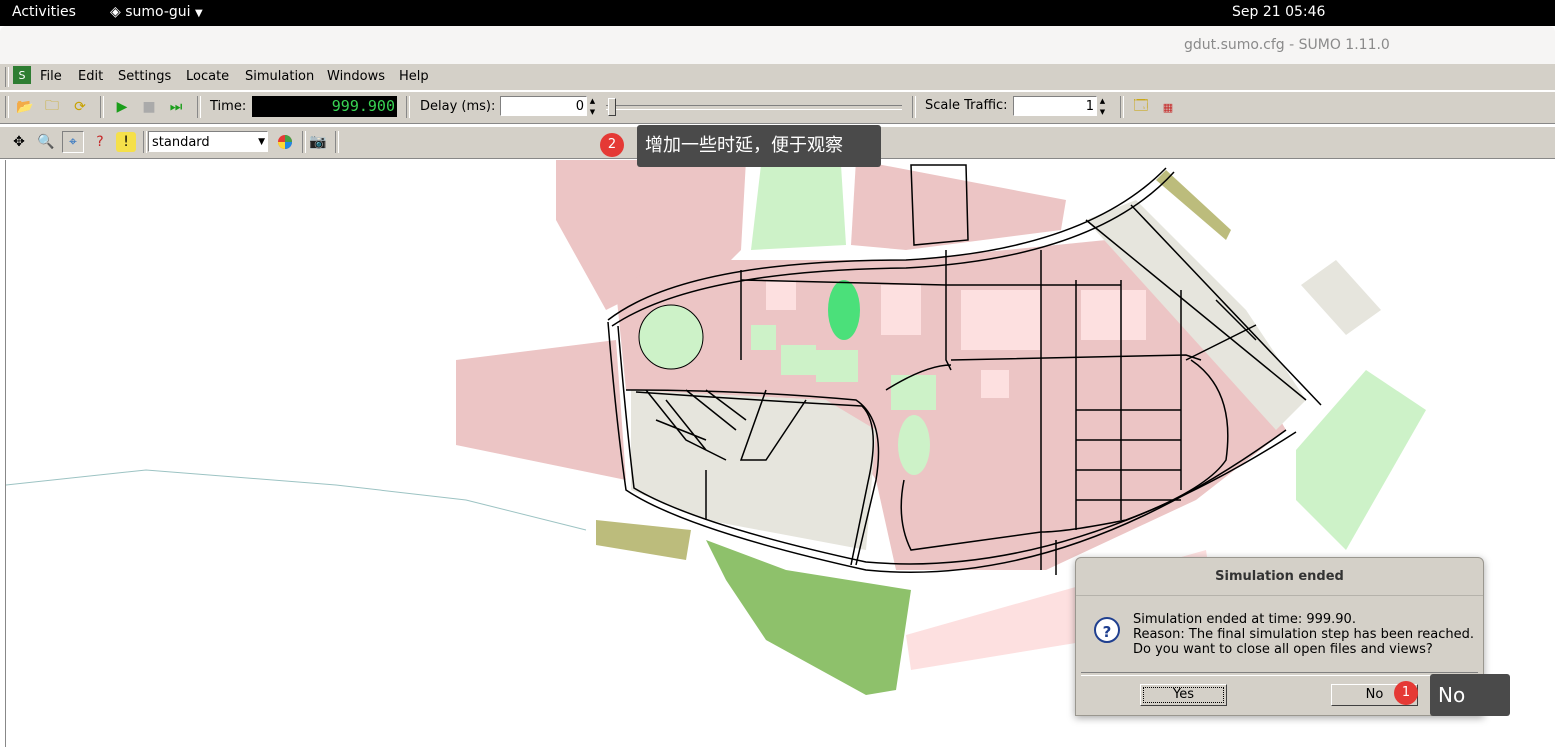  What do you see at coordinates (176, 107) in the screenshot?
I see `step-icon: ⏭` at bounding box center [176, 107].